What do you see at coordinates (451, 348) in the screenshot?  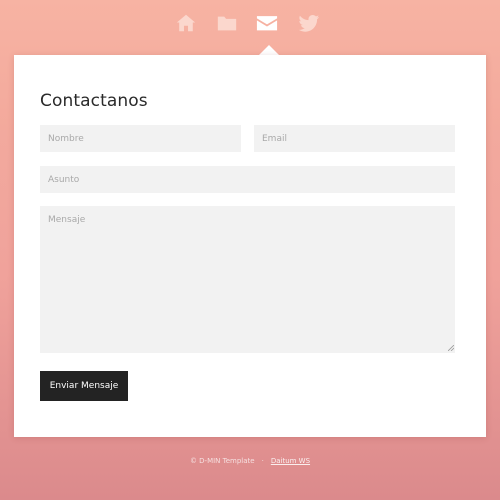 I see `resize-handle-icon` at bounding box center [451, 348].